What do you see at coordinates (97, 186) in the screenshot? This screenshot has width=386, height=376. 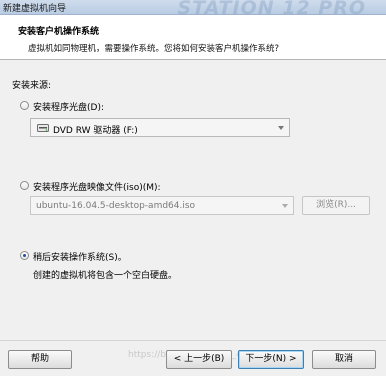 I see `iso-image-label: 安装程序光盘映像文件(iso)(M):` at bounding box center [97, 186].